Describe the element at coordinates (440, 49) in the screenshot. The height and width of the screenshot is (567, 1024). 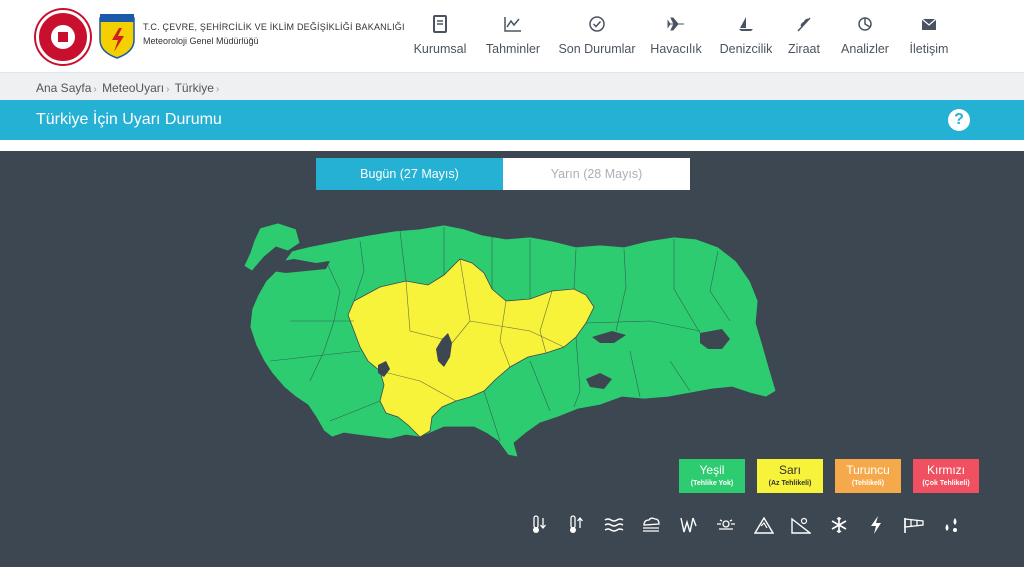
I see `nav-label: Kurumsal` at that location.